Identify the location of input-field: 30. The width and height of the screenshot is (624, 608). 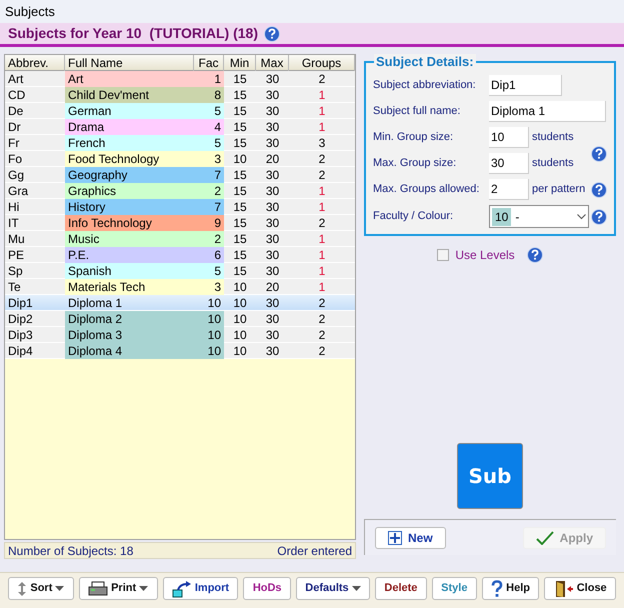
(509, 163).